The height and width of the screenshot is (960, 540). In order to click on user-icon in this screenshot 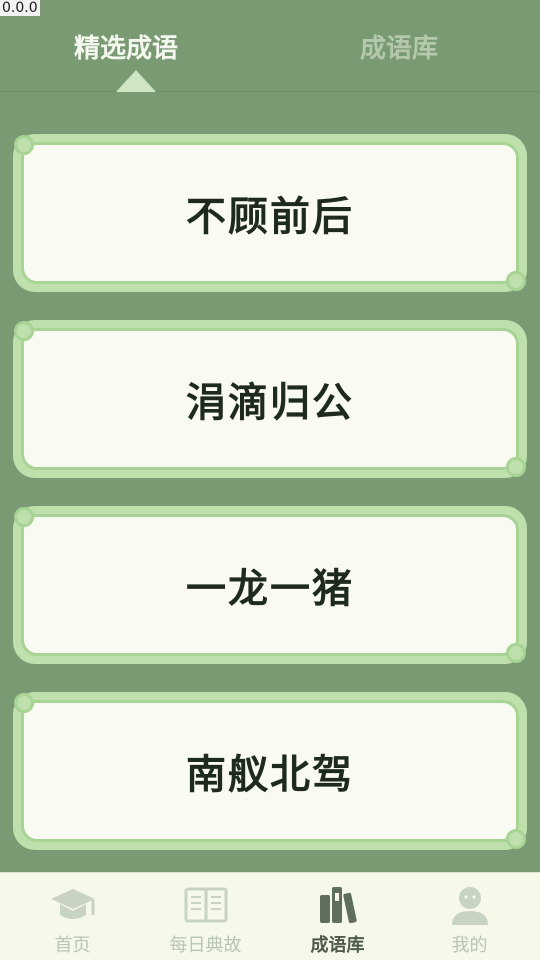, I will do `click(469, 906)`.